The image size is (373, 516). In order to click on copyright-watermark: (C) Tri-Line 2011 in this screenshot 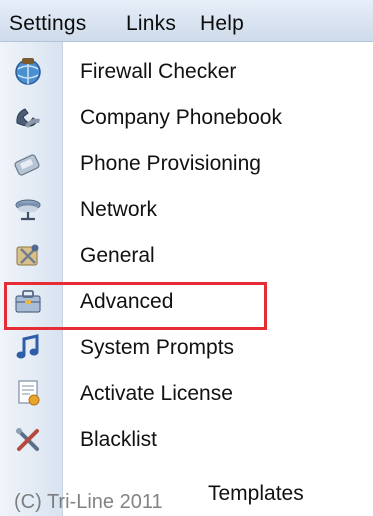, I will do `click(88, 502)`.